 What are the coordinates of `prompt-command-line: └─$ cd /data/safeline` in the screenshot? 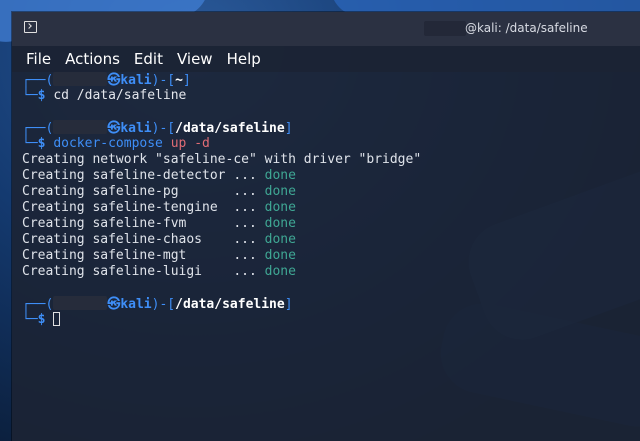 It's located at (104, 95).